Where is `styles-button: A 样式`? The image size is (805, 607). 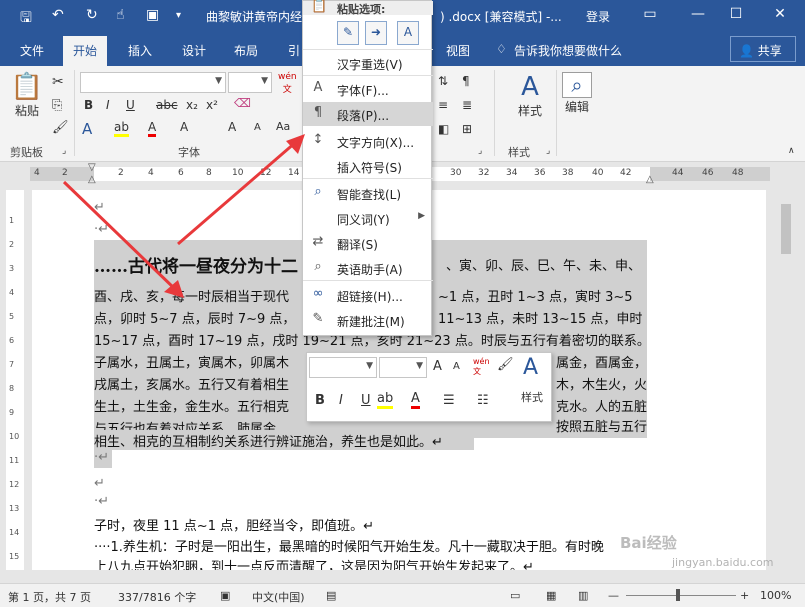
styles-button: A 样式 is located at coordinates (530, 95).